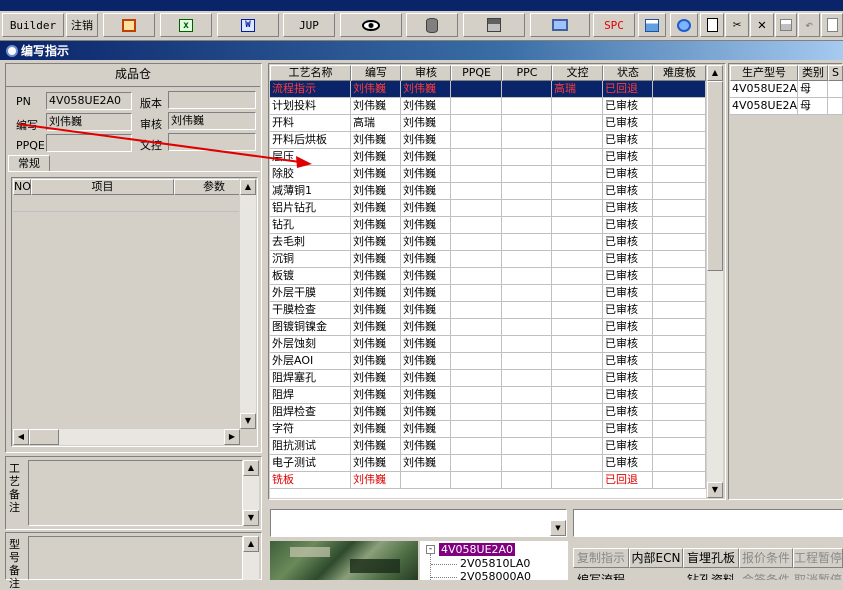  I want to click on column-header: PPQE, so click(476, 73).